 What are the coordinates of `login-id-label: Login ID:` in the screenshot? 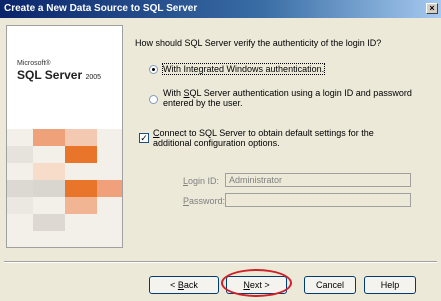 It's located at (201, 181).